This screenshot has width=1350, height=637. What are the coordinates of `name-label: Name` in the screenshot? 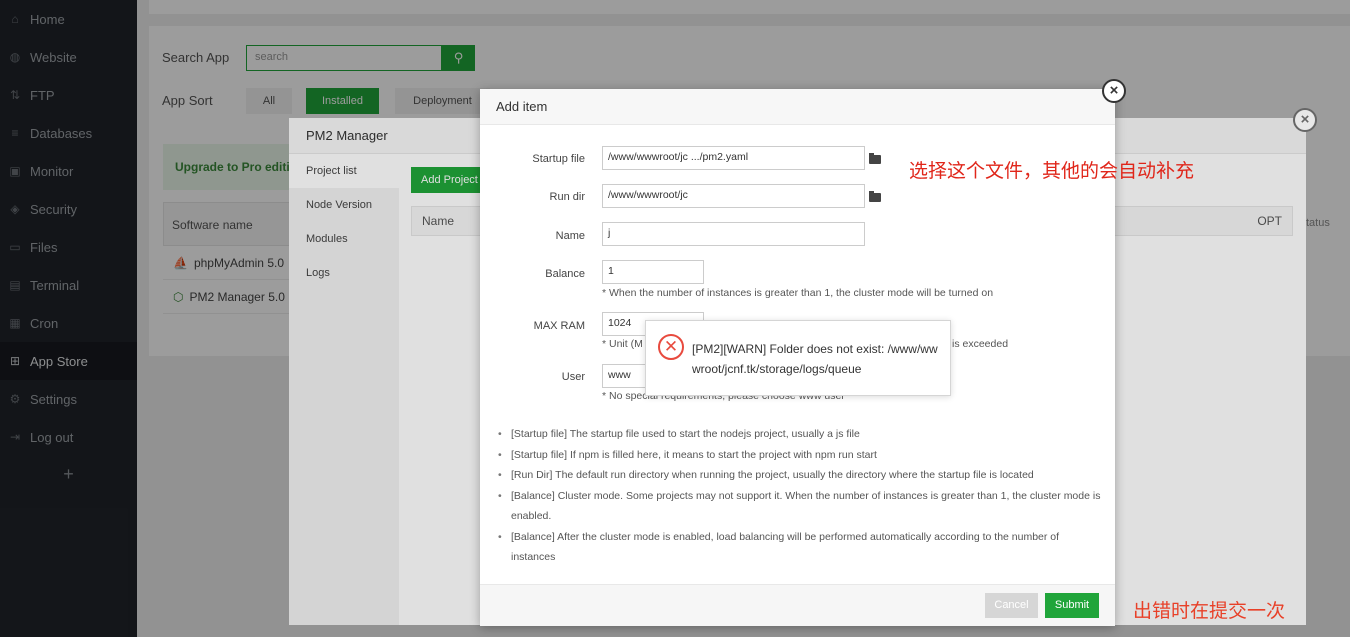 It's located at (570, 236).